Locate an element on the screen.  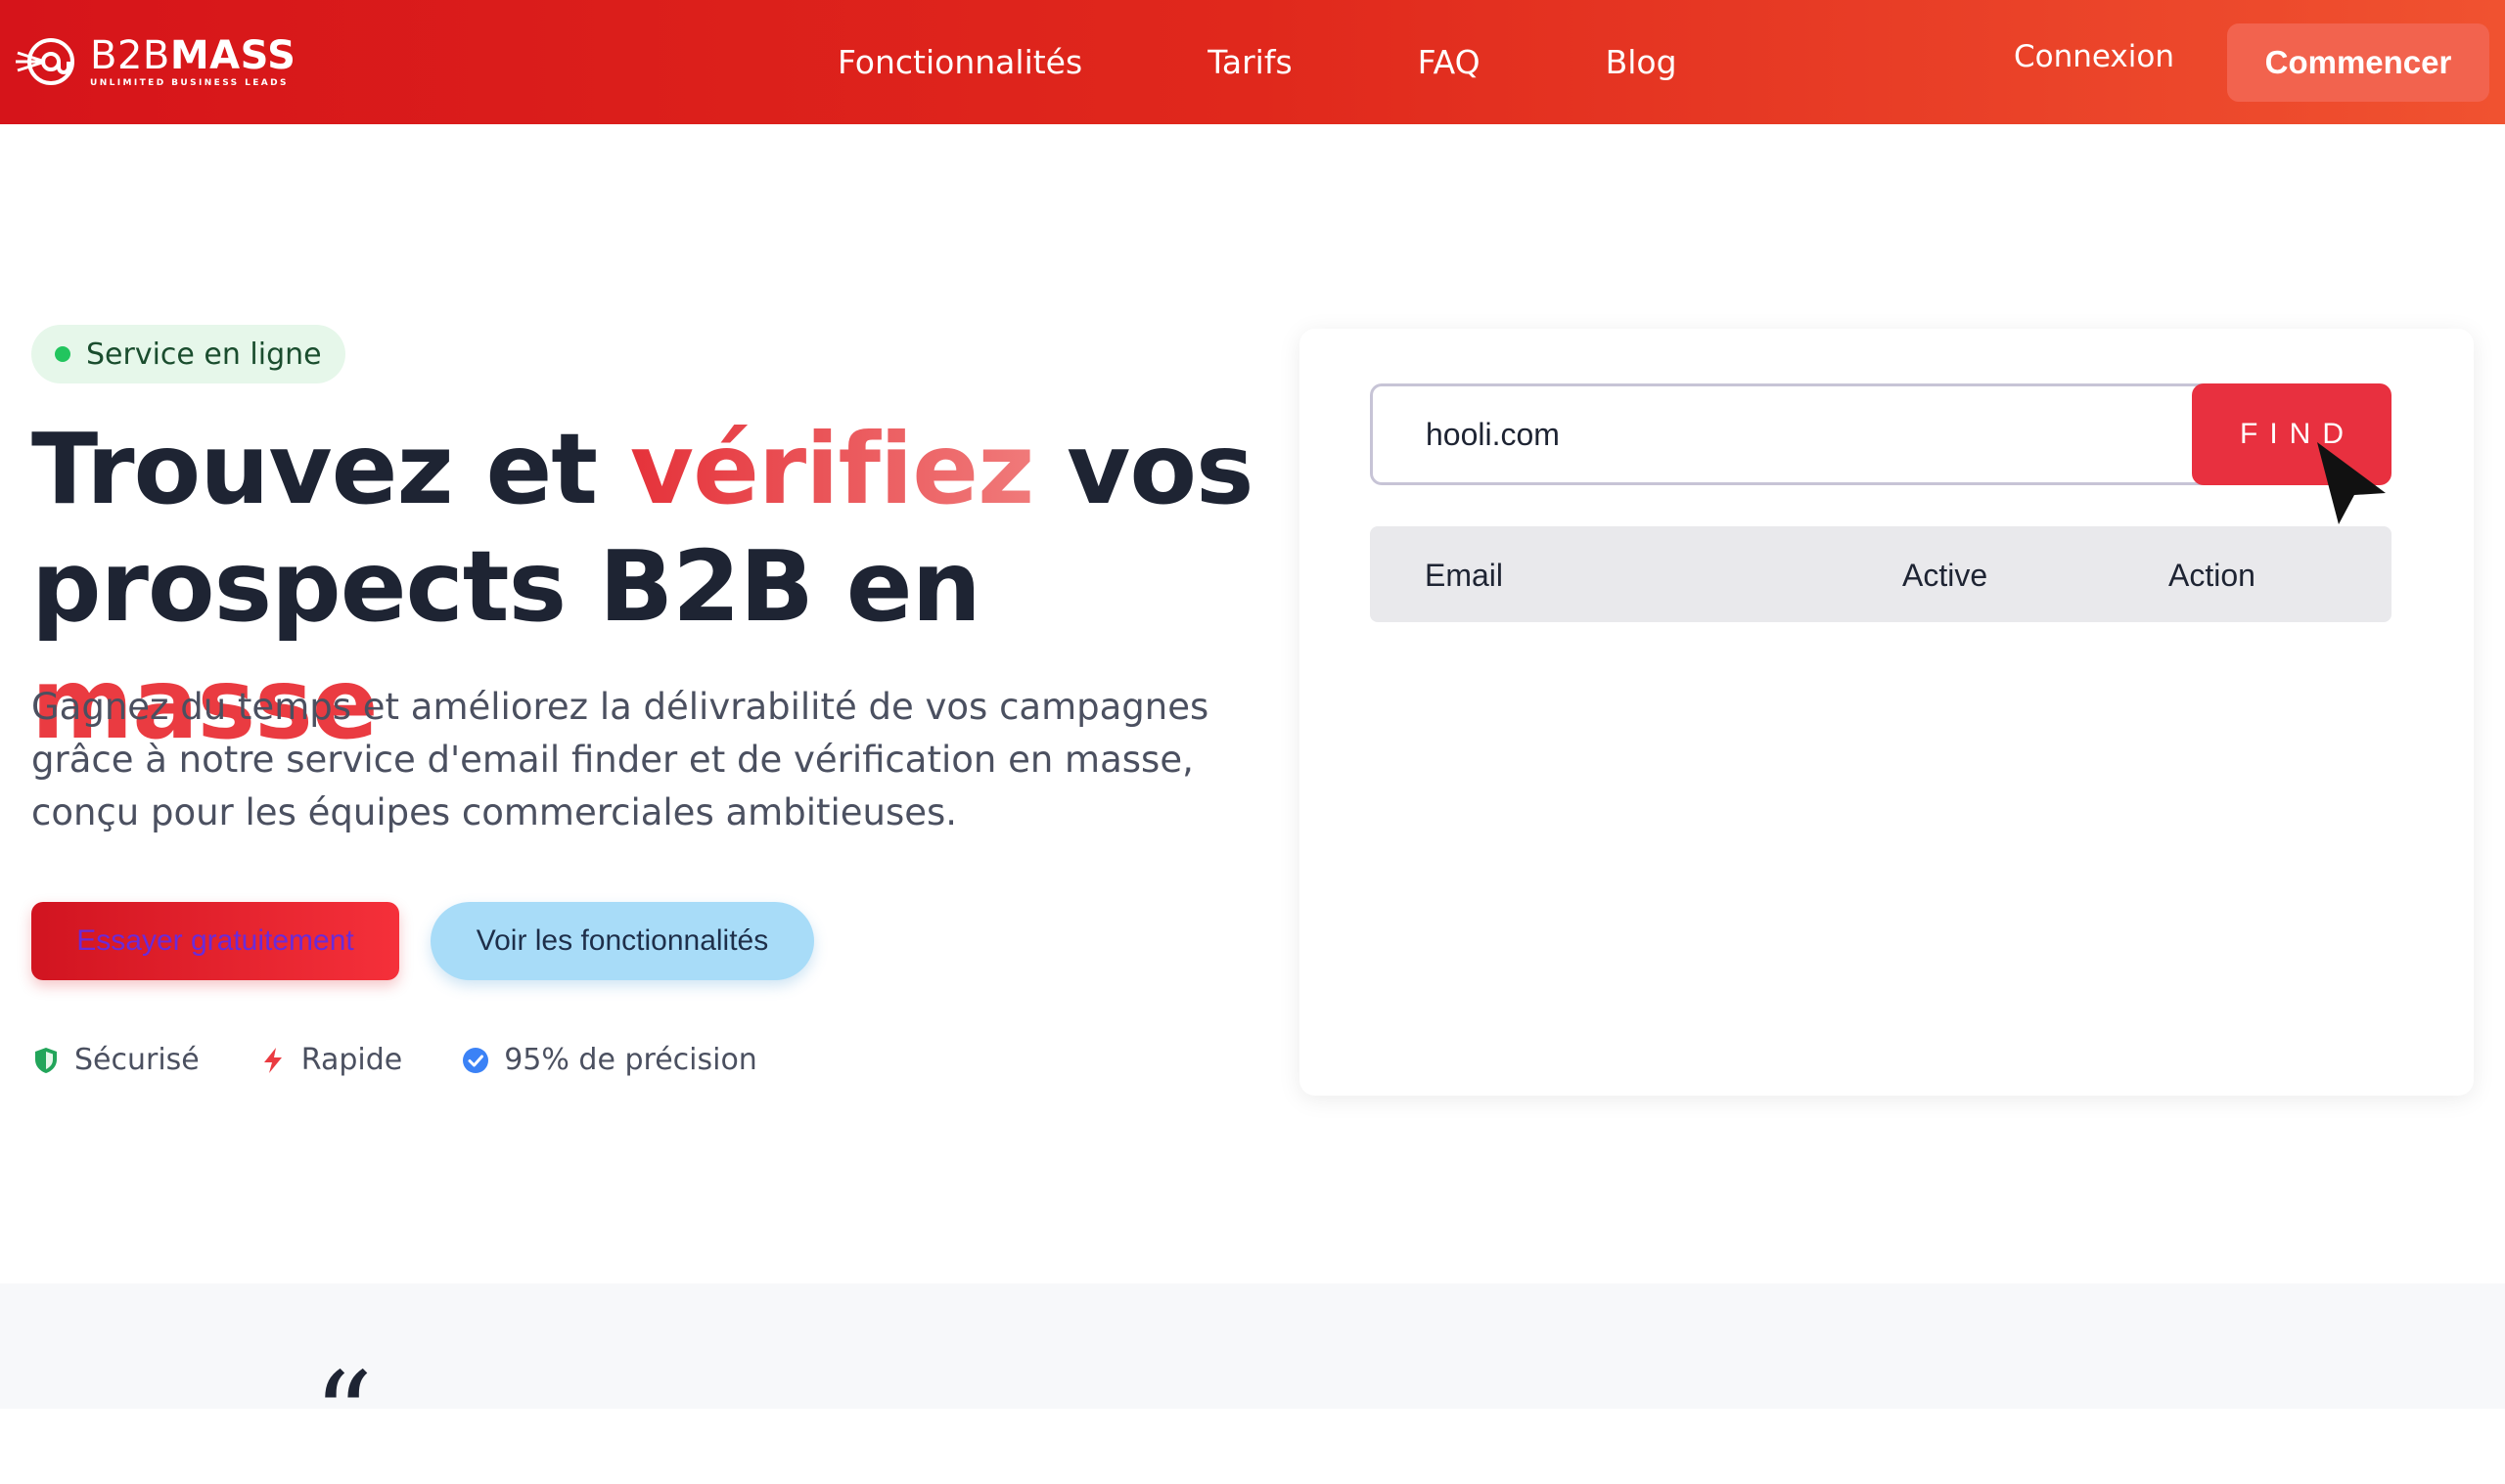
status-badge: Service en ligne is located at coordinates (188, 354).